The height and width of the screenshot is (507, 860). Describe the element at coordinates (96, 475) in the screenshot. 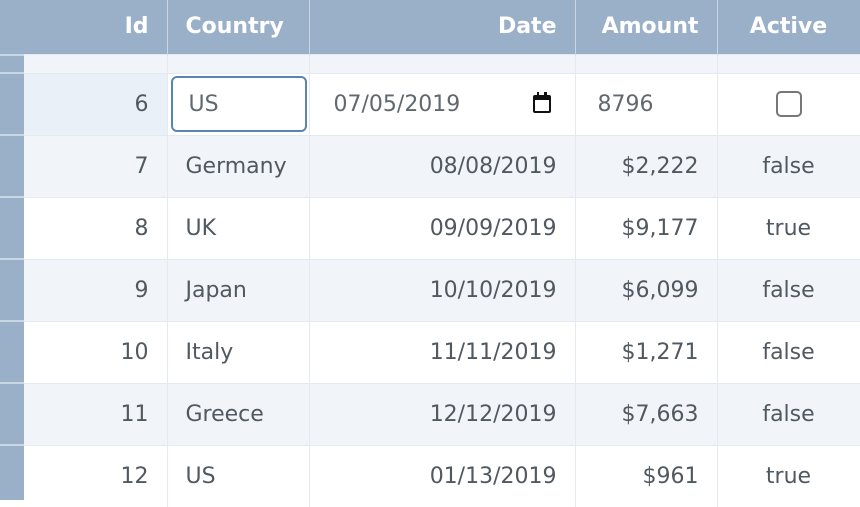

I see `id-cell: 12` at that location.